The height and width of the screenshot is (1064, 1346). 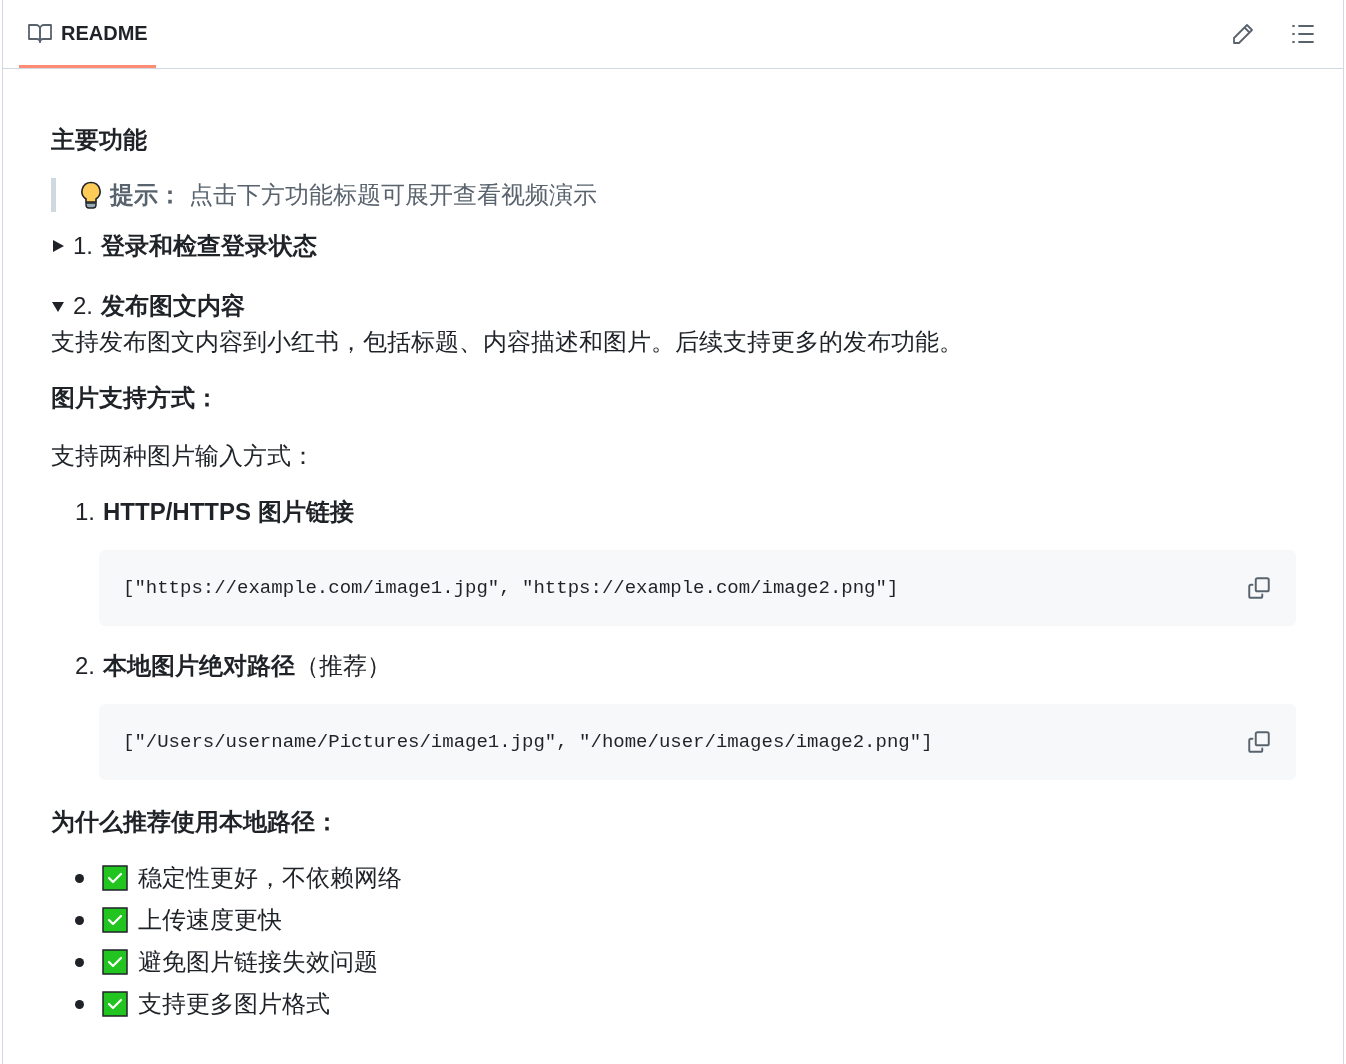 What do you see at coordinates (83, 246) in the screenshot?
I see `summary-number: 1.` at bounding box center [83, 246].